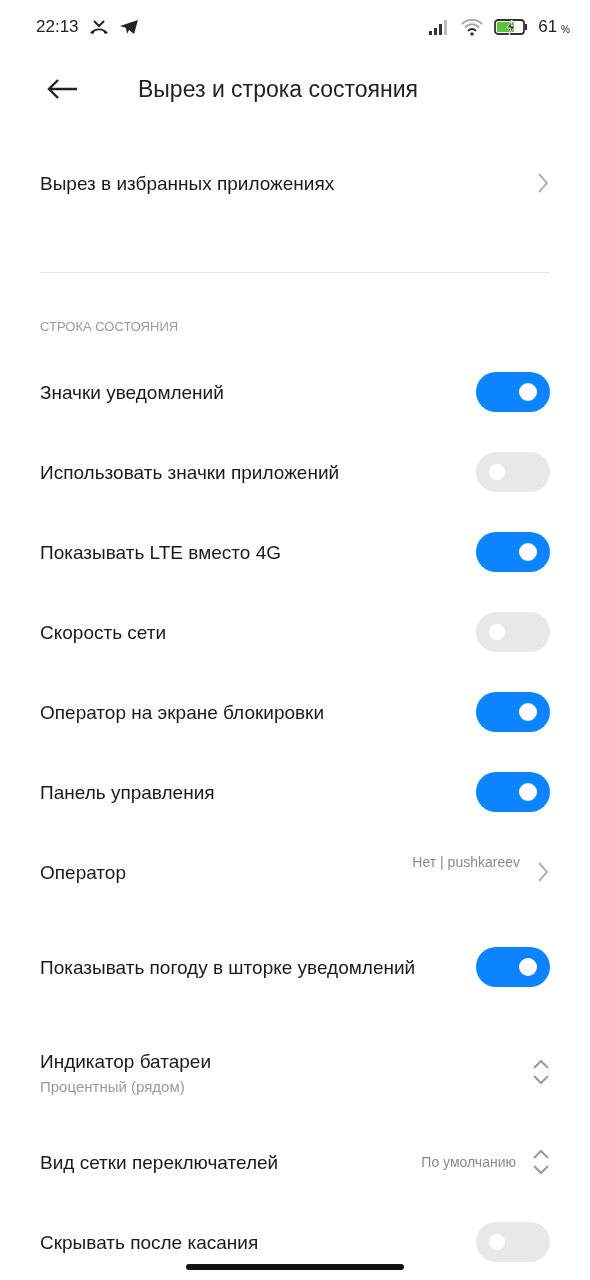 Image resolution: width=590 pixels, height=1280 pixels. What do you see at coordinates (472, 27) in the screenshot?
I see `wifi-icon` at bounding box center [472, 27].